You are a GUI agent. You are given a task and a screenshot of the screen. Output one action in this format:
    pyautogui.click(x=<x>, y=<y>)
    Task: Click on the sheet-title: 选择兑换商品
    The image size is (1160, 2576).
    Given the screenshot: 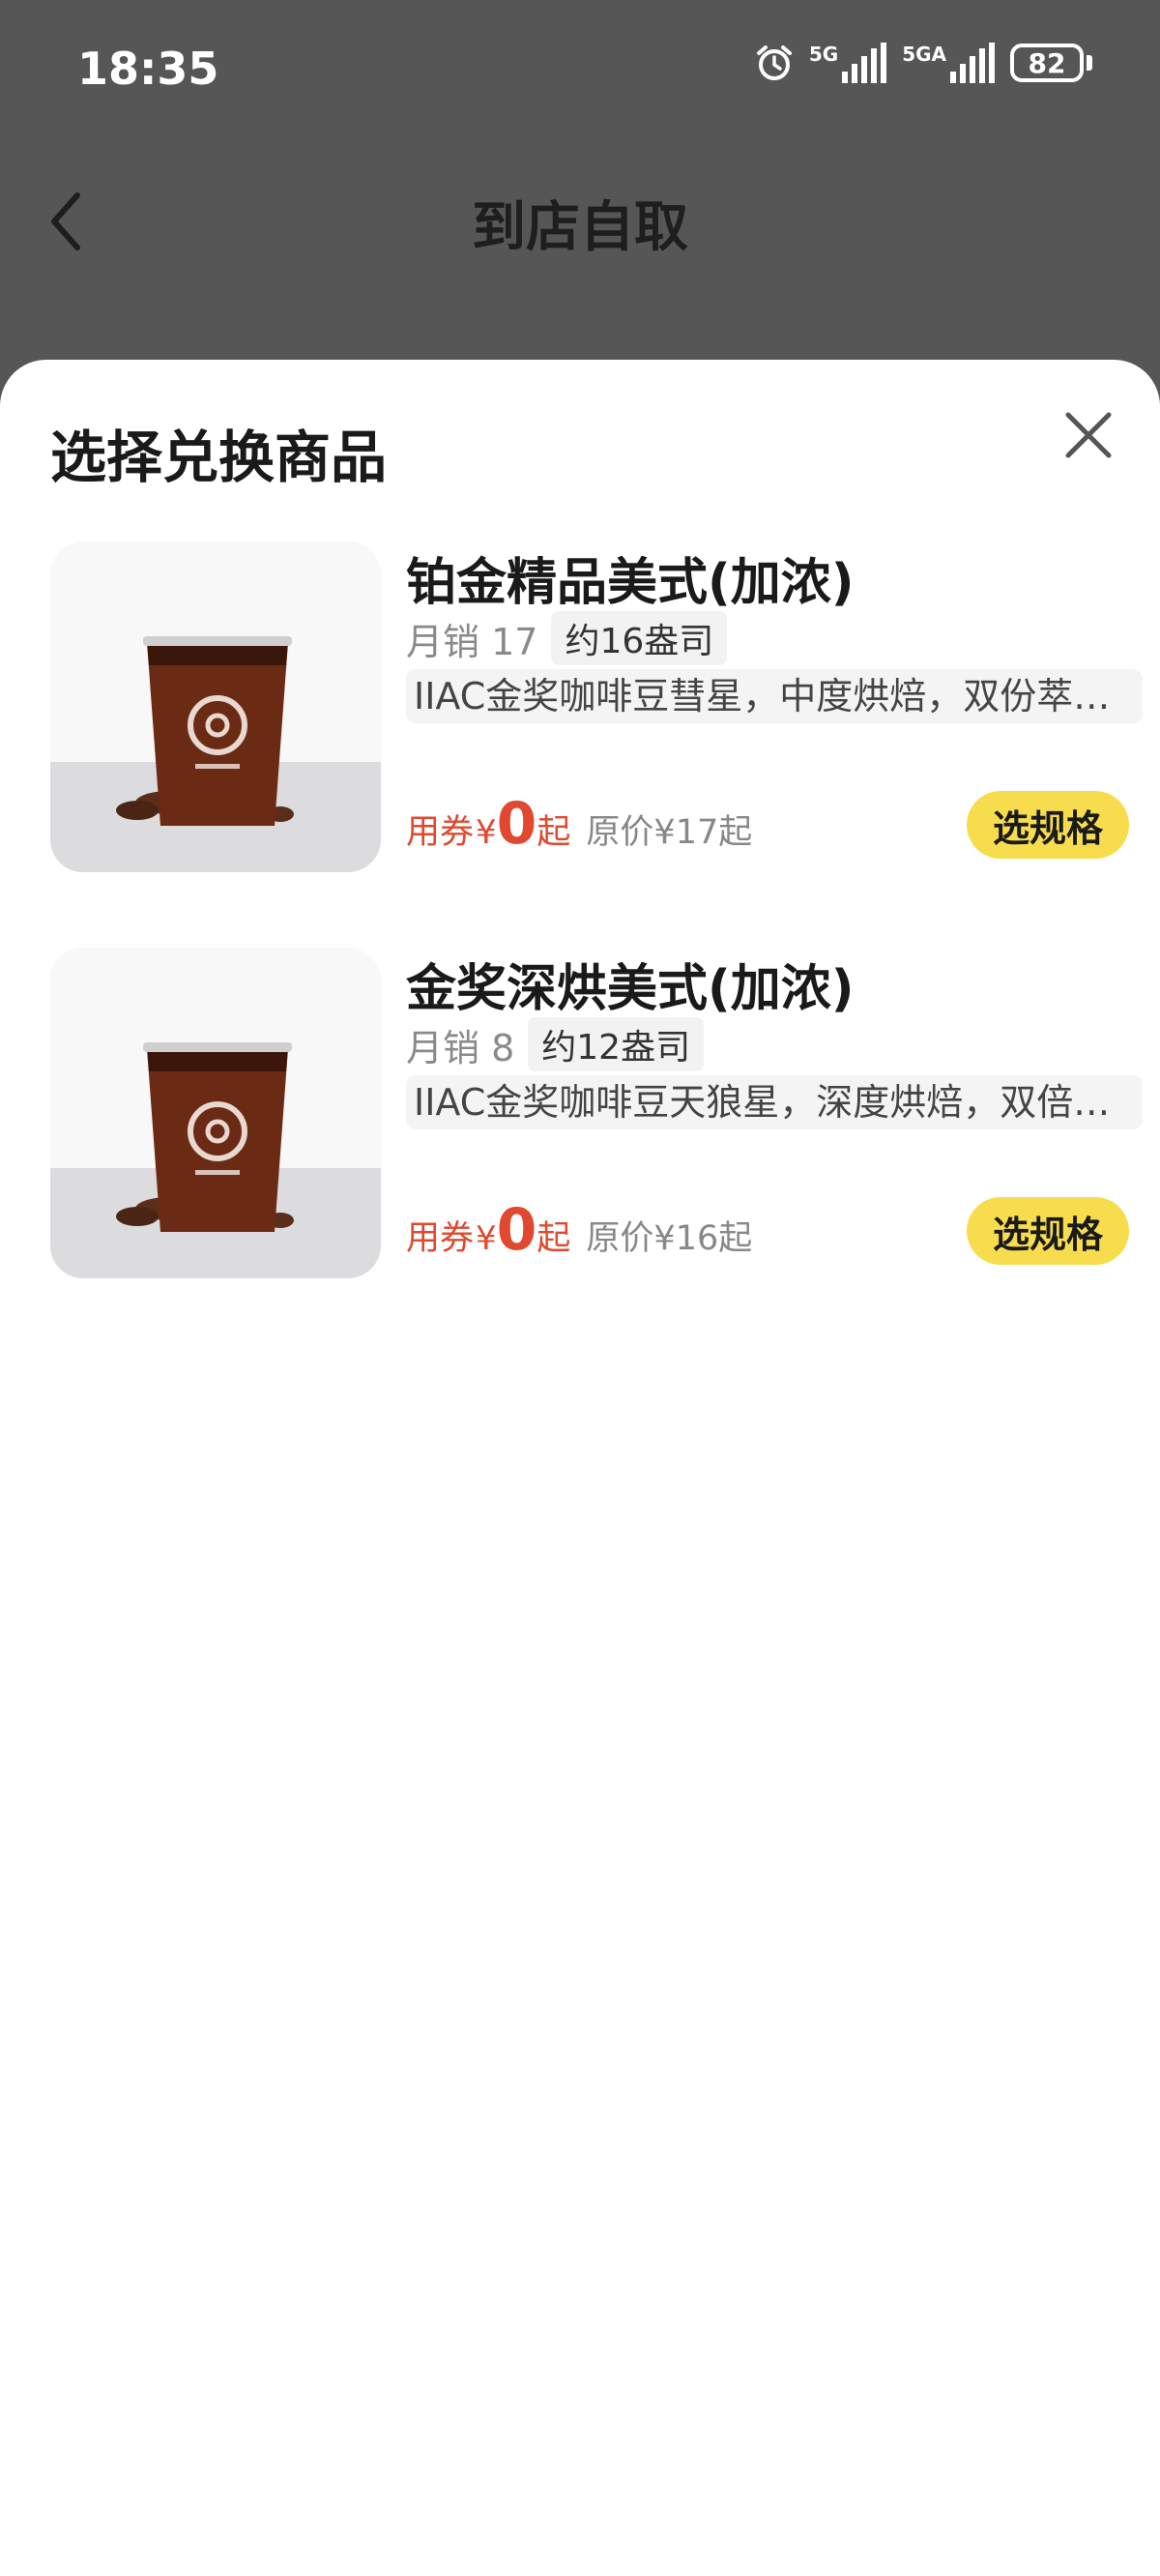 What is the action you would take?
    pyautogui.click(x=219, y=457)
    